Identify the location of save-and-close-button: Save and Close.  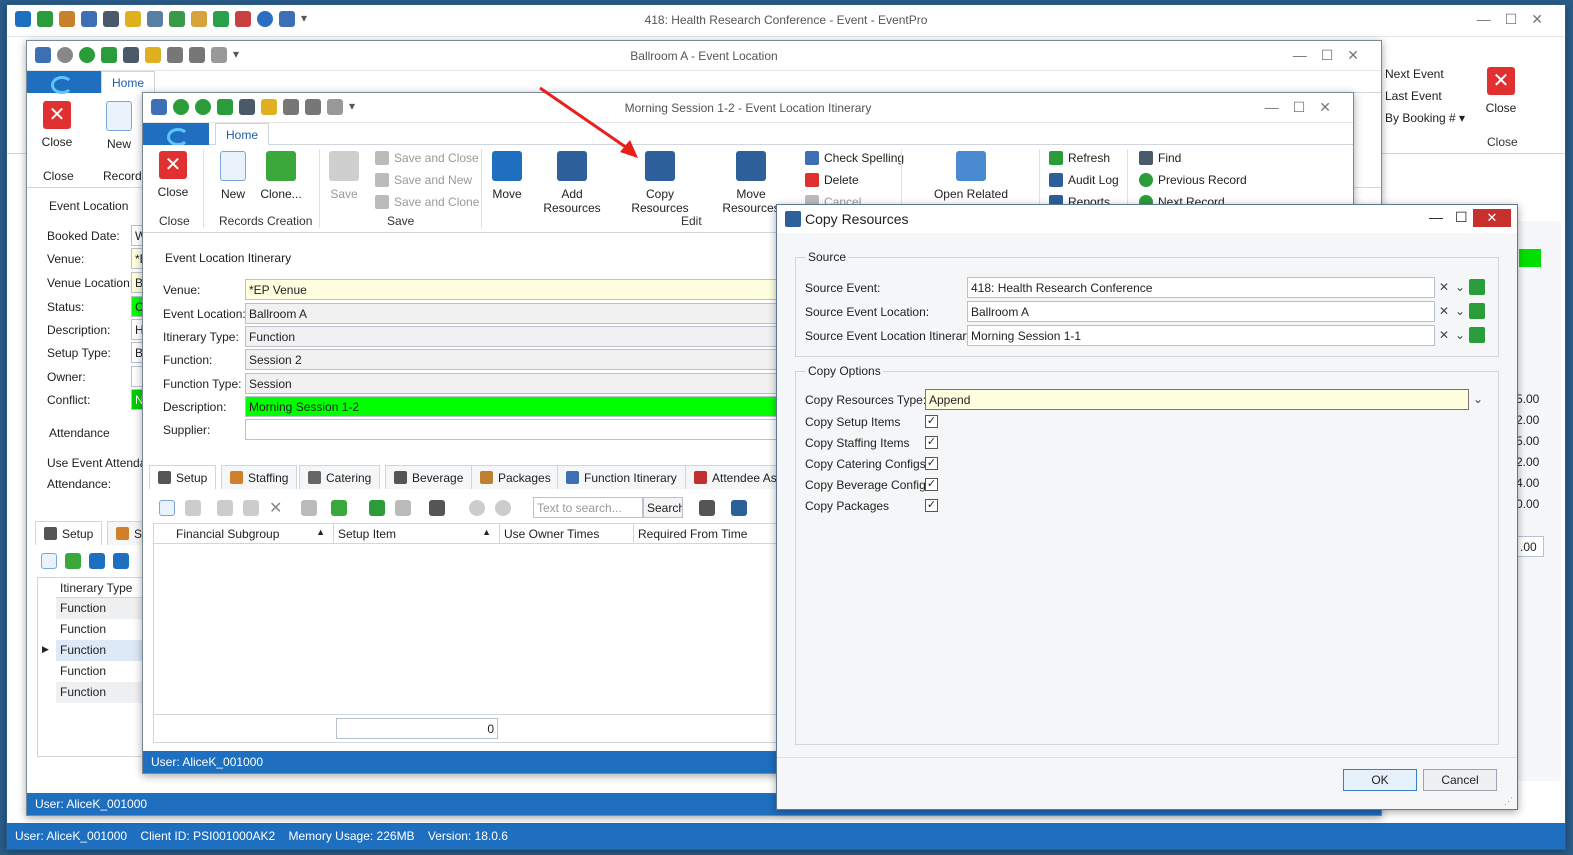
(427, 158).